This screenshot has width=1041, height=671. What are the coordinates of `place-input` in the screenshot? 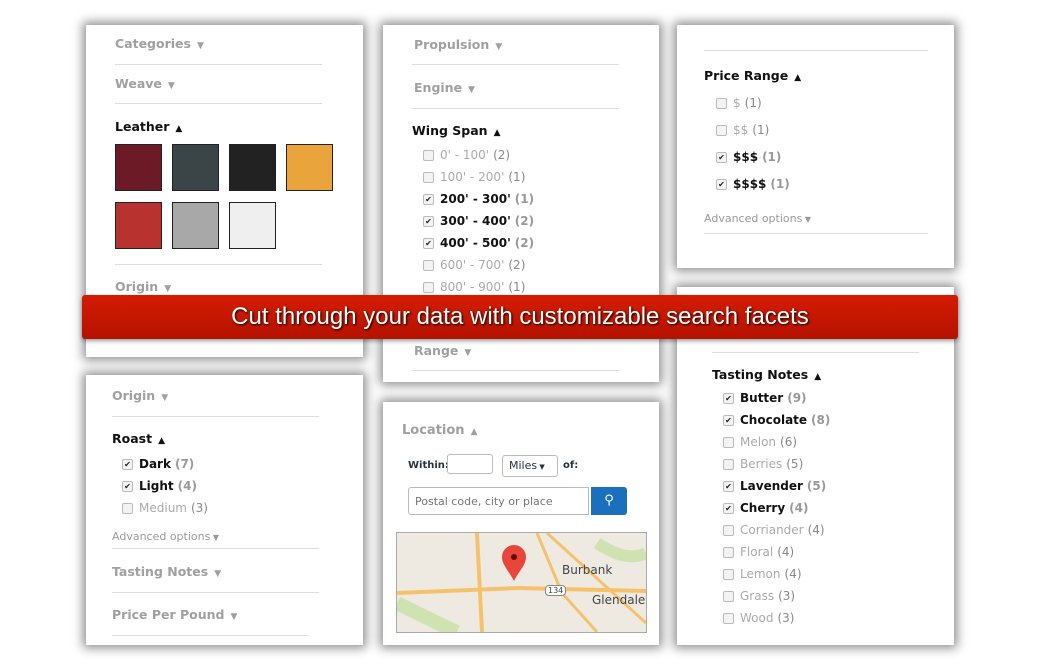 It's located at (498, 501).